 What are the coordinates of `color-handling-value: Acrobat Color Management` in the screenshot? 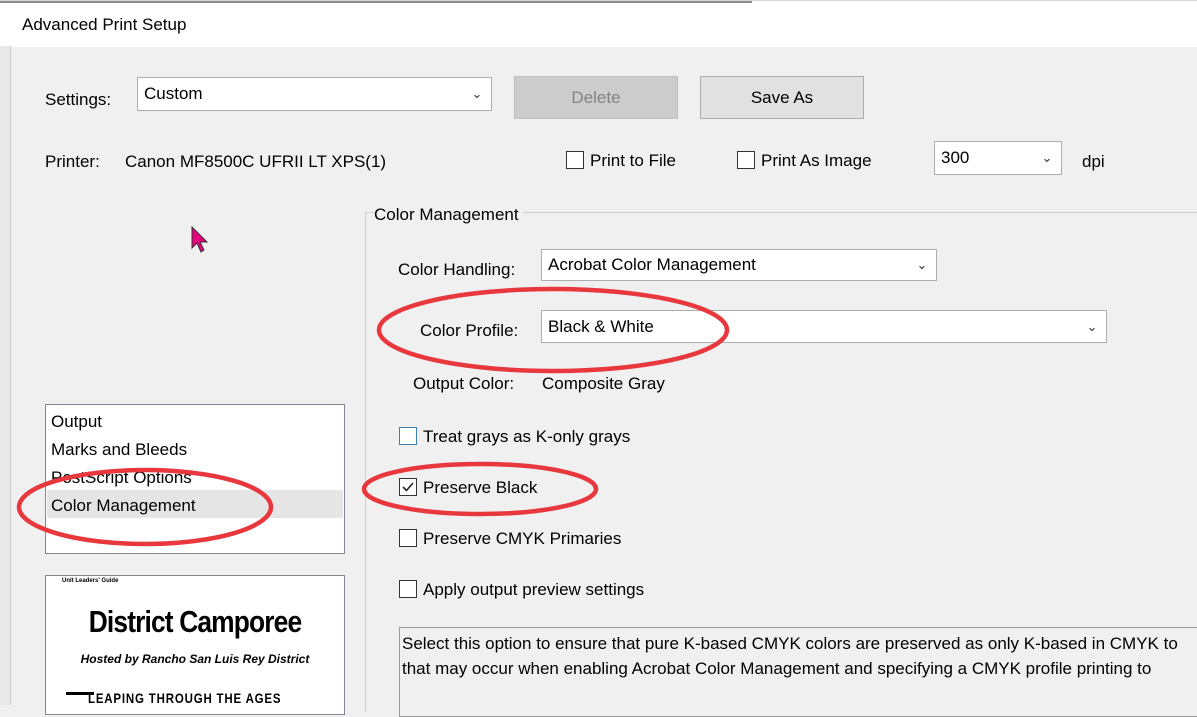 It's located at (652, 264).